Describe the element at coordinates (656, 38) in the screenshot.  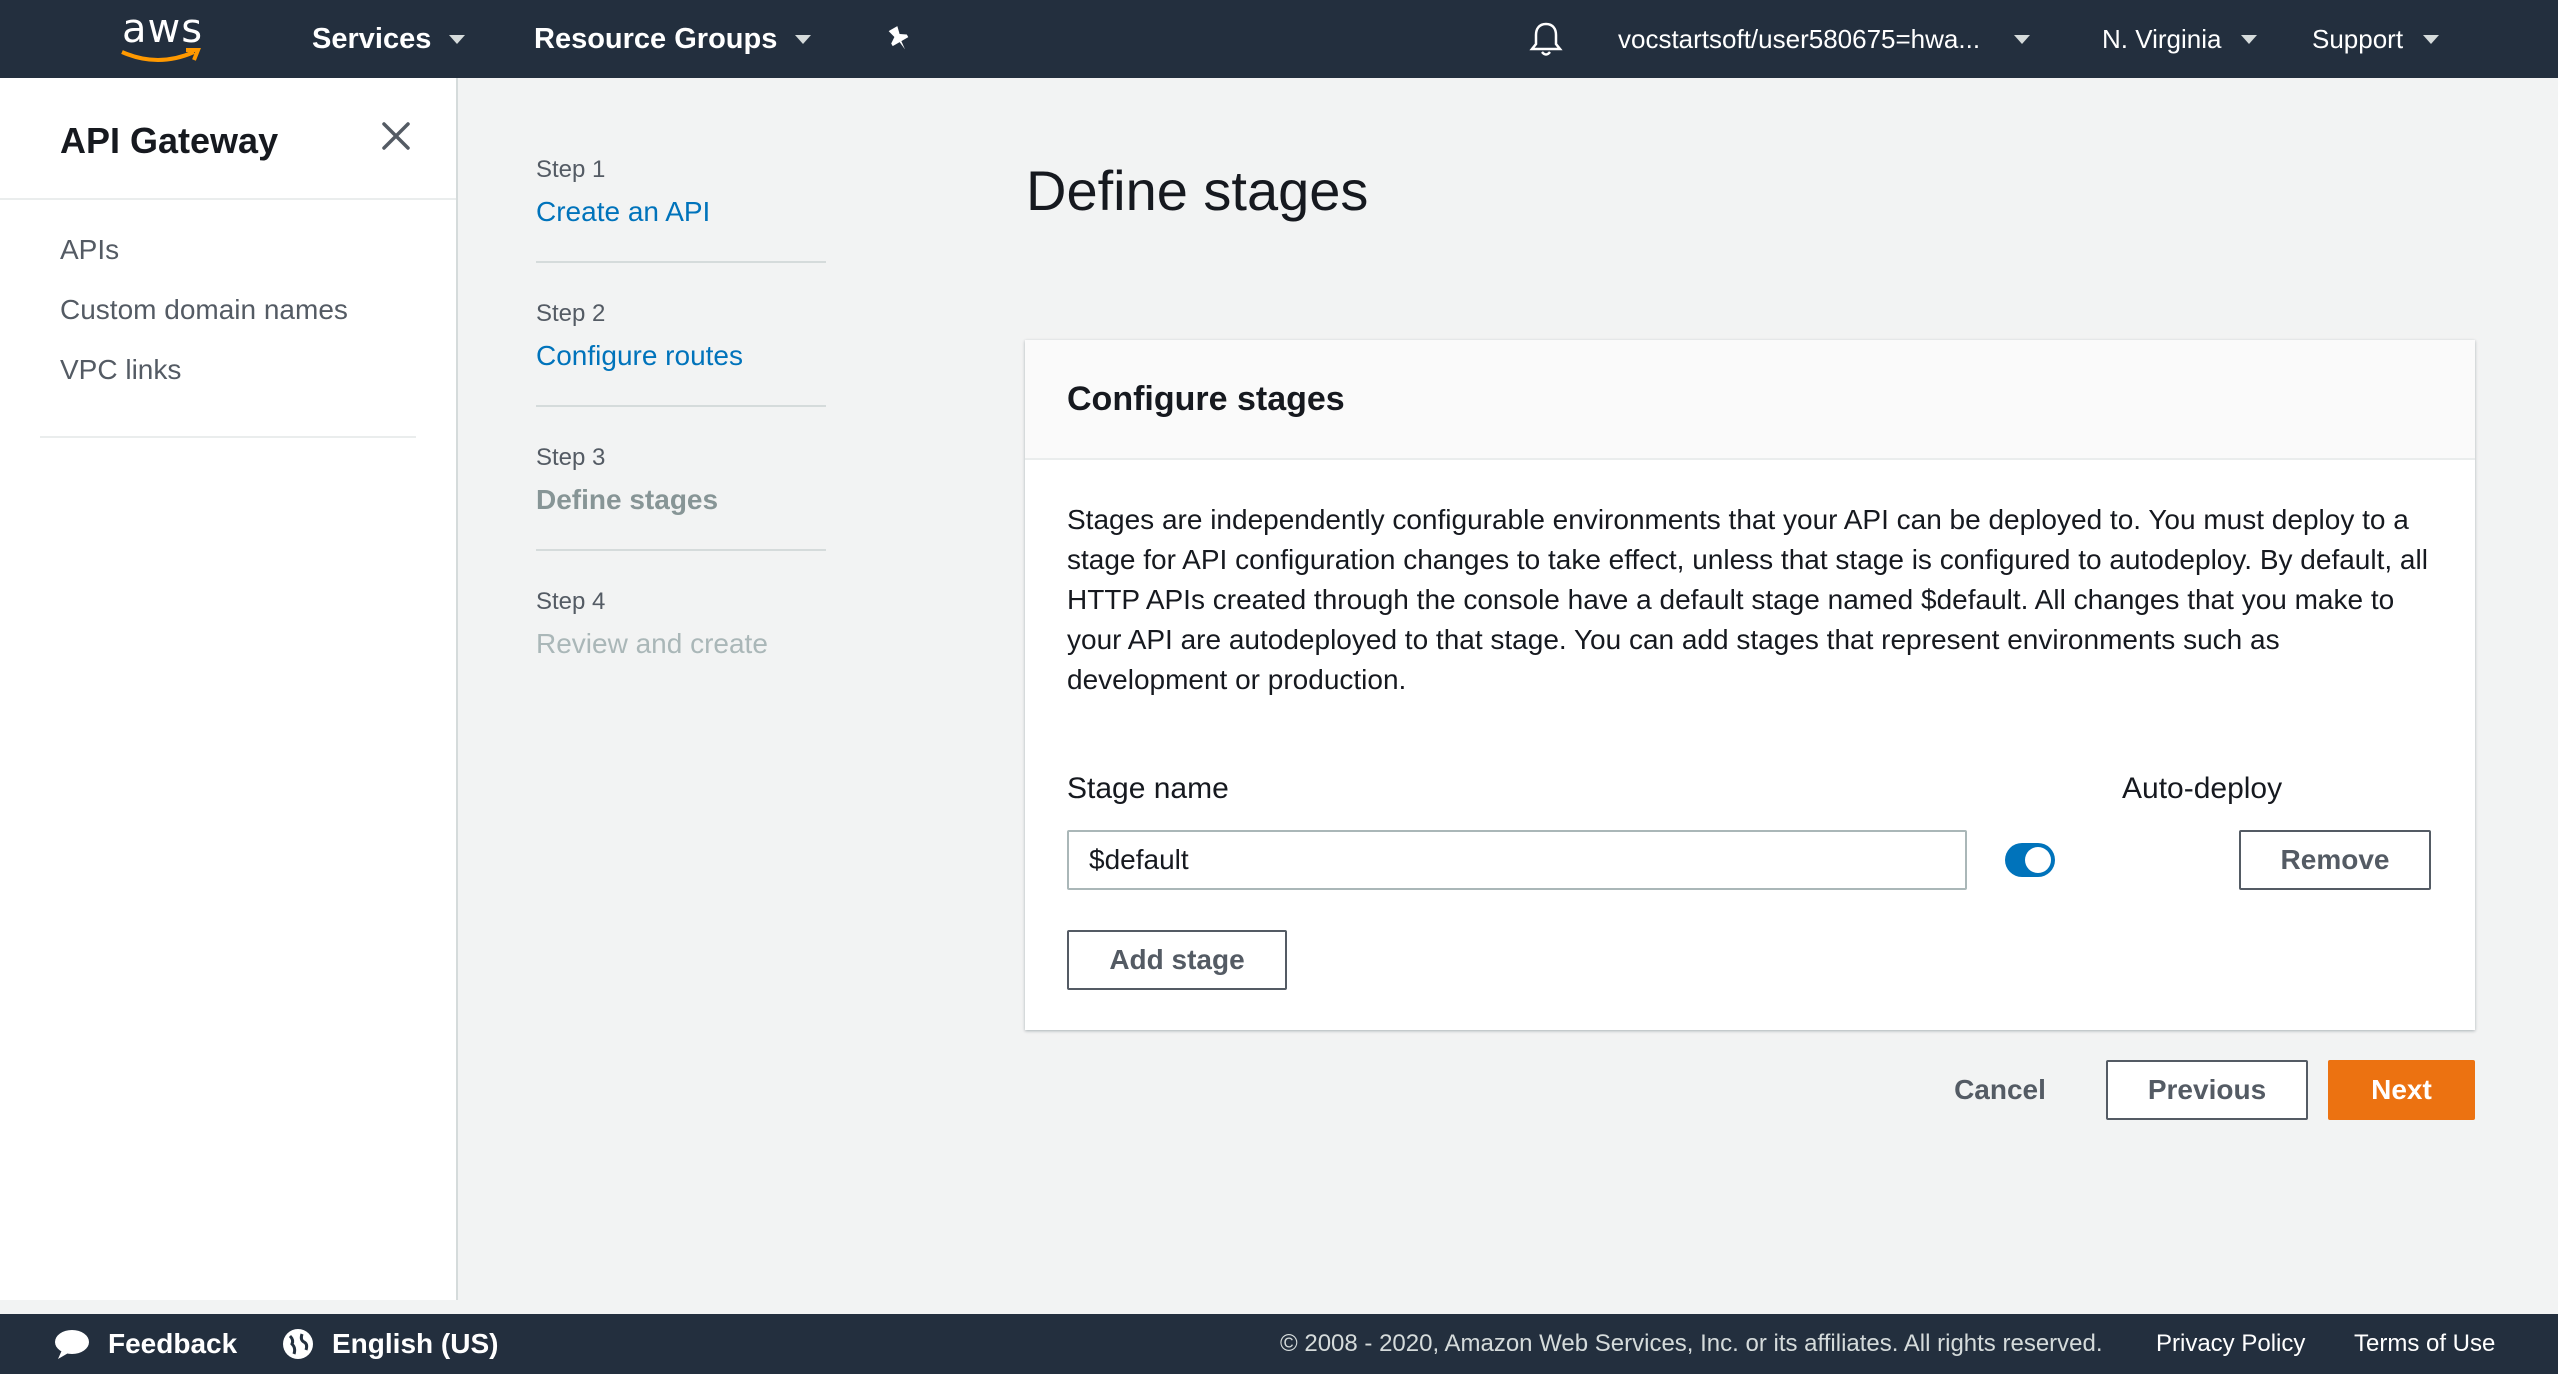
I see `resource-groups-label: Resource Groups` at that location.